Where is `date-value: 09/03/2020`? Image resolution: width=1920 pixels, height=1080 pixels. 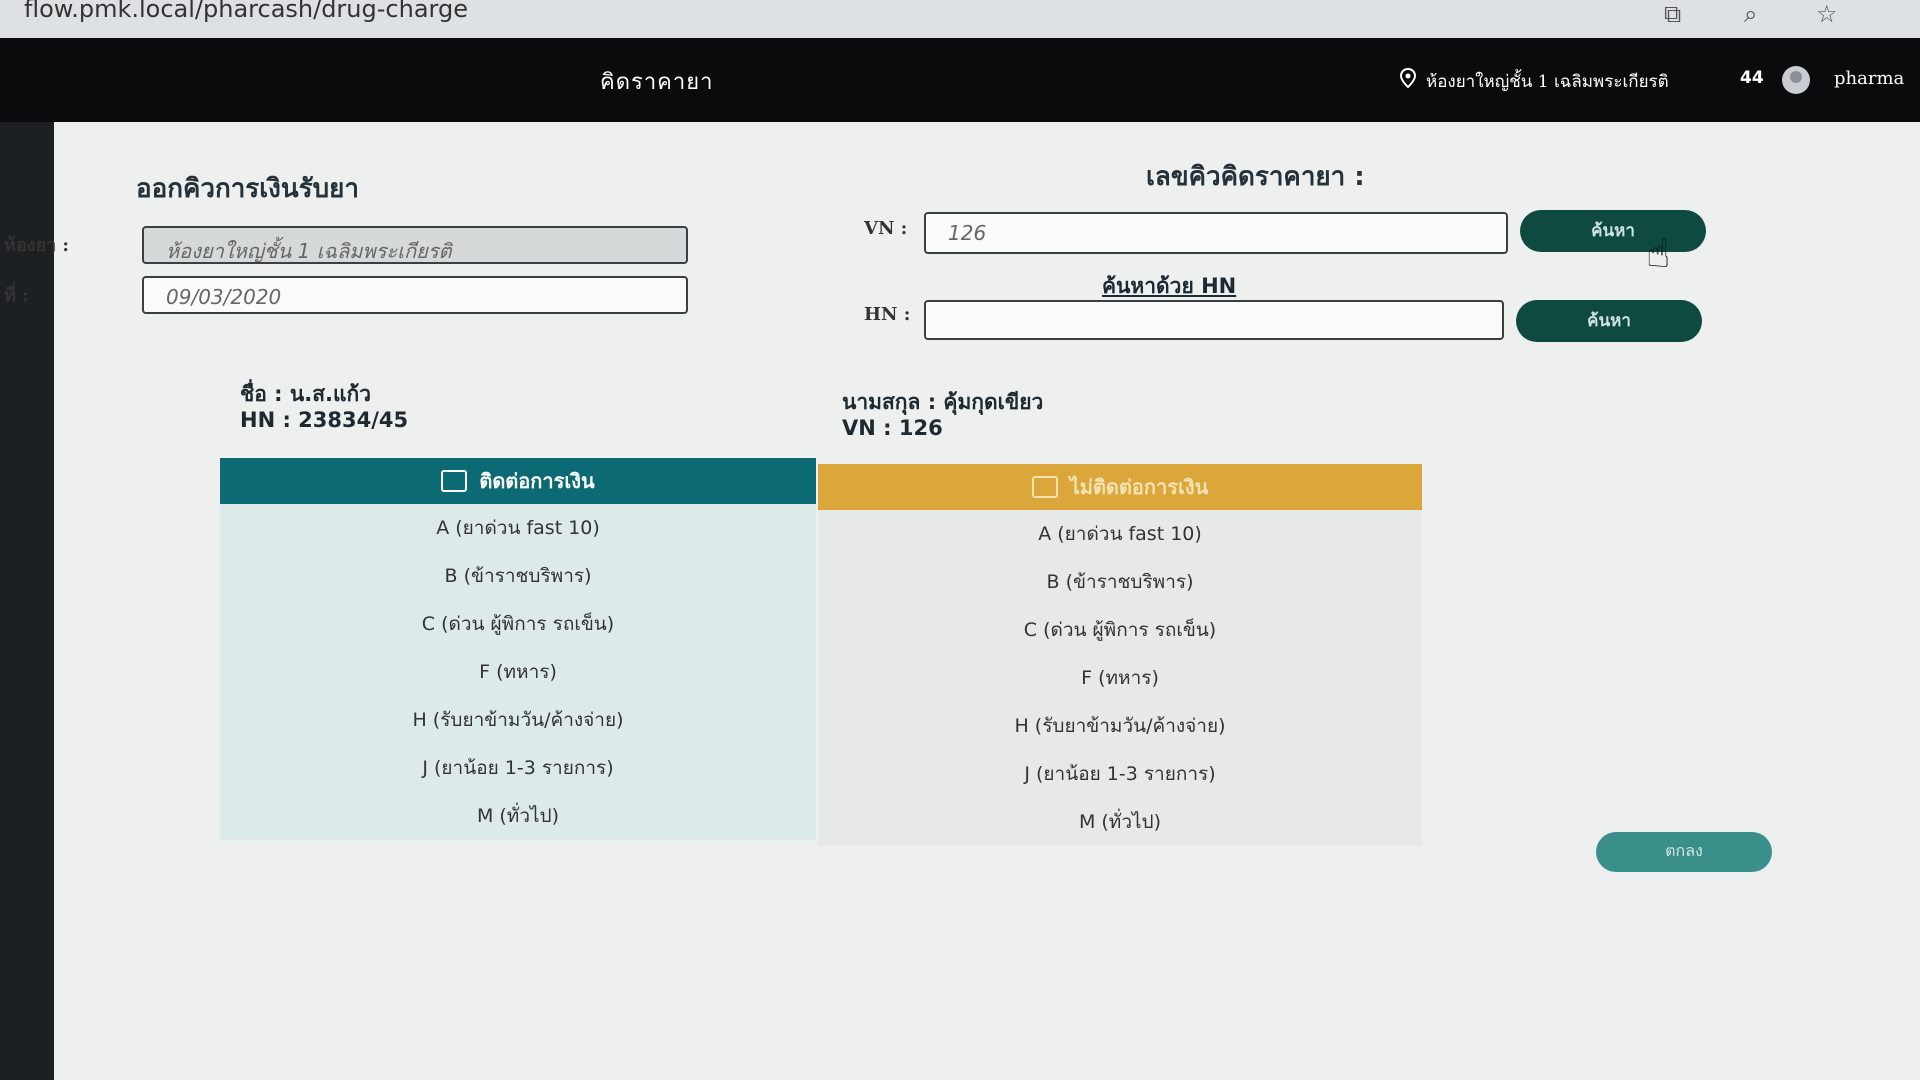
date-value: 09/03/2020 is located at coordinates (224, 297).